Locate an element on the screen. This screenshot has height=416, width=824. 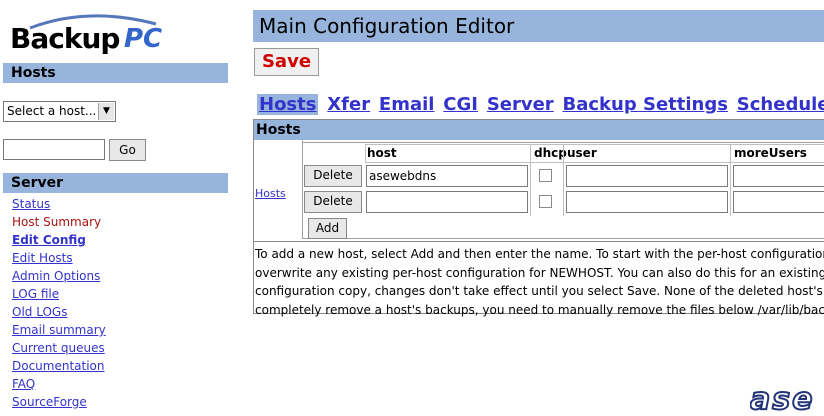
chevron-down-icon: ▼ is located at coordinates (106, 111).